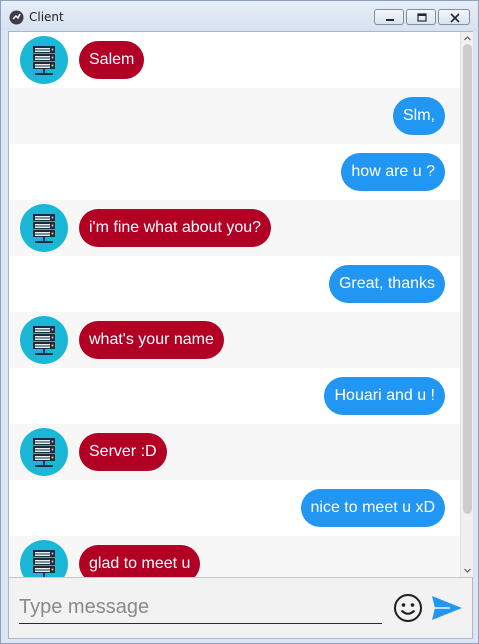 The image size is (479, 644). I want to click on close-icon, so click(455, 18).